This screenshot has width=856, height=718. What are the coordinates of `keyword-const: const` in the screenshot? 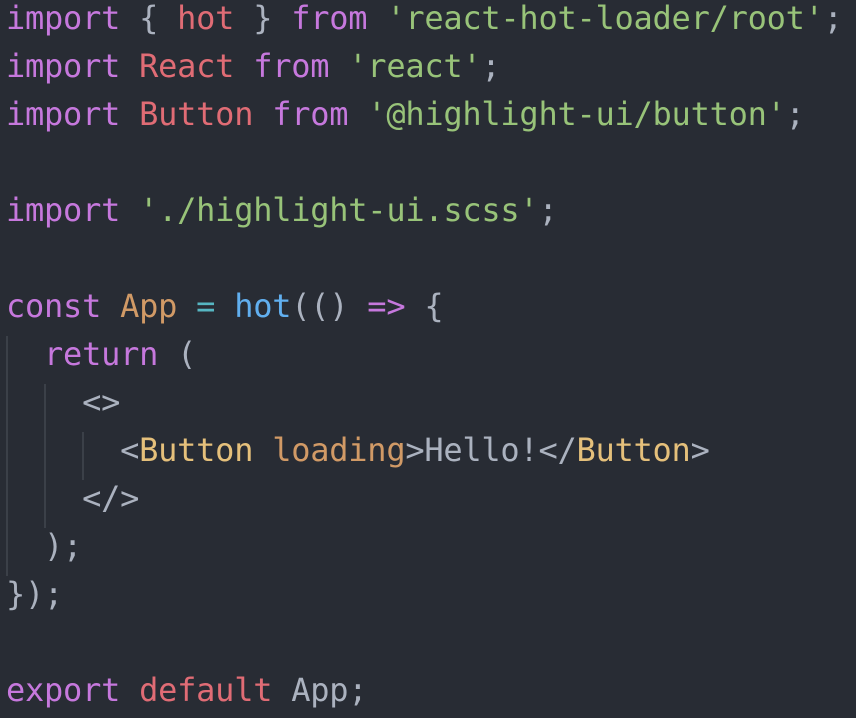 It's located at (54, 306).